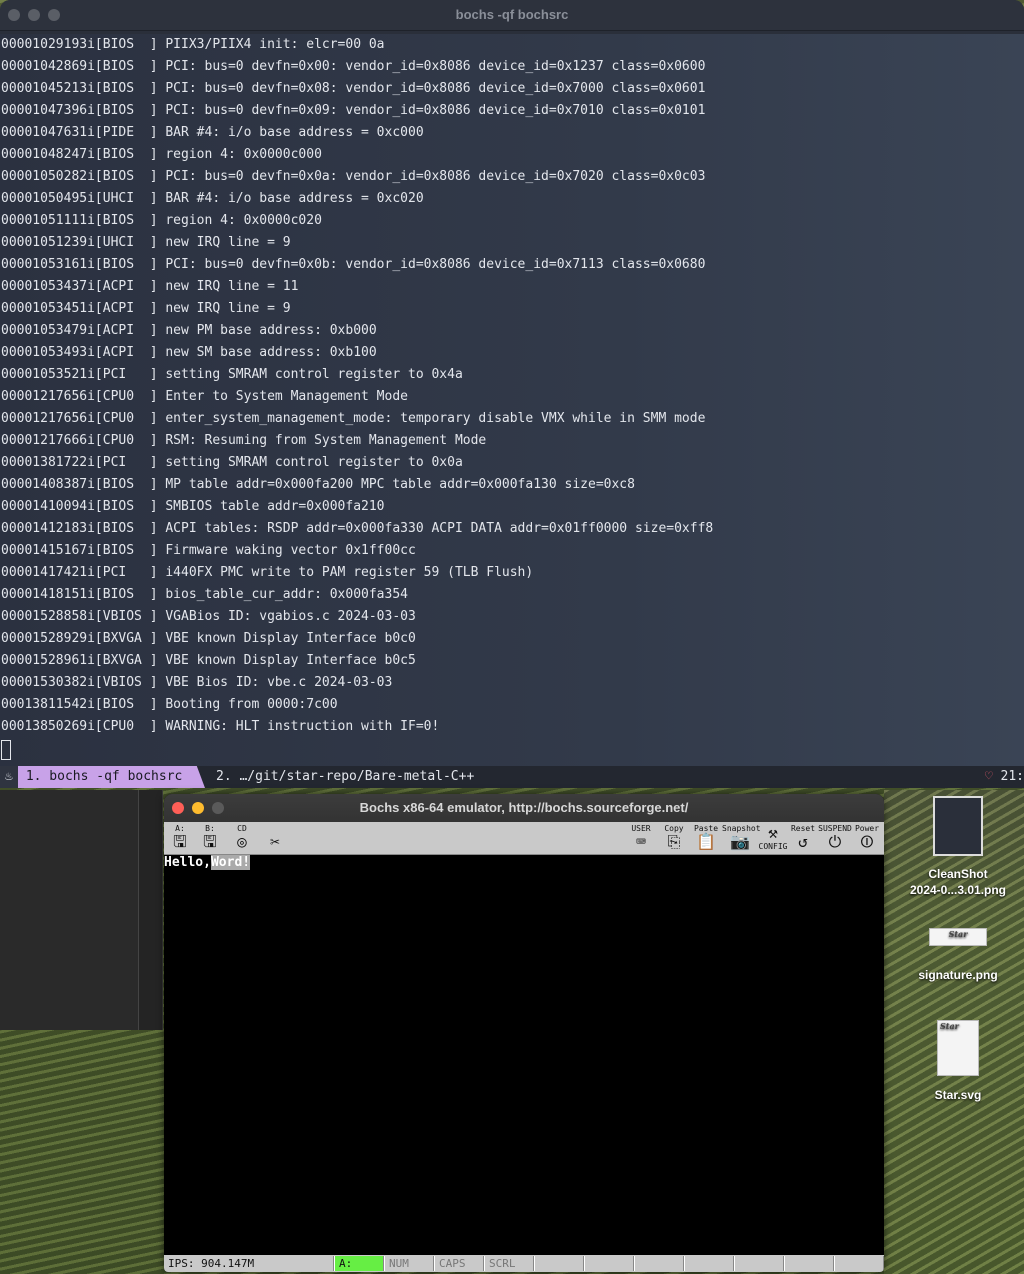 The width and height of the screenshot is (1024, 1274). Describe the element at coordinates (958, 975) in the screenshot. I see `desktop-icon-label: signature.png` at that location.